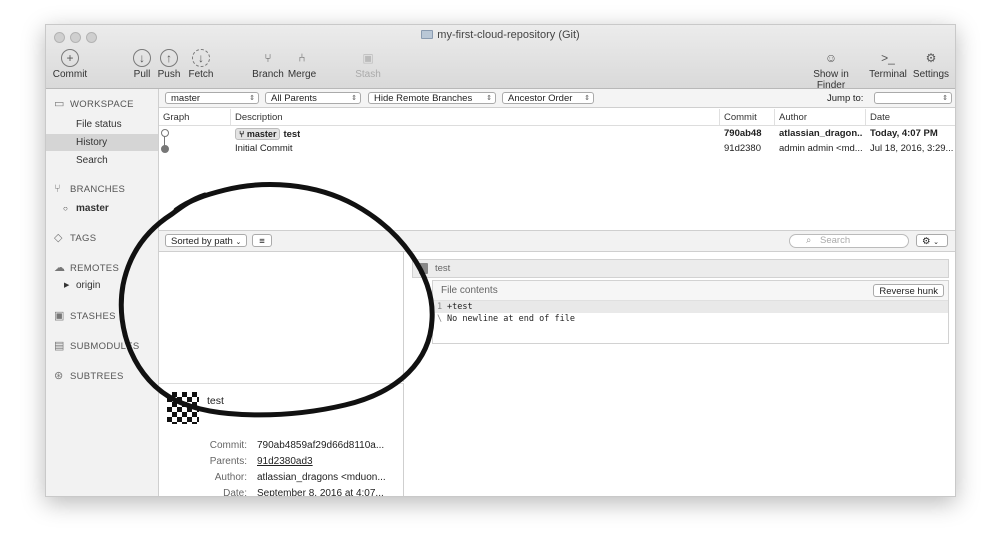 The height and width of the screenshot is (560, 999). Describe the element at coordinates (888, 58) in the screenshot. I see `terminal-icon: >_` at that location.